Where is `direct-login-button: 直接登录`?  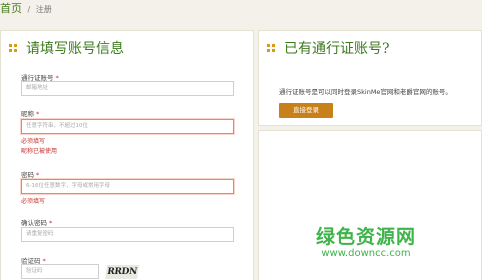
direct-login-button: 直接登录 is located at coordinates (306, 110).